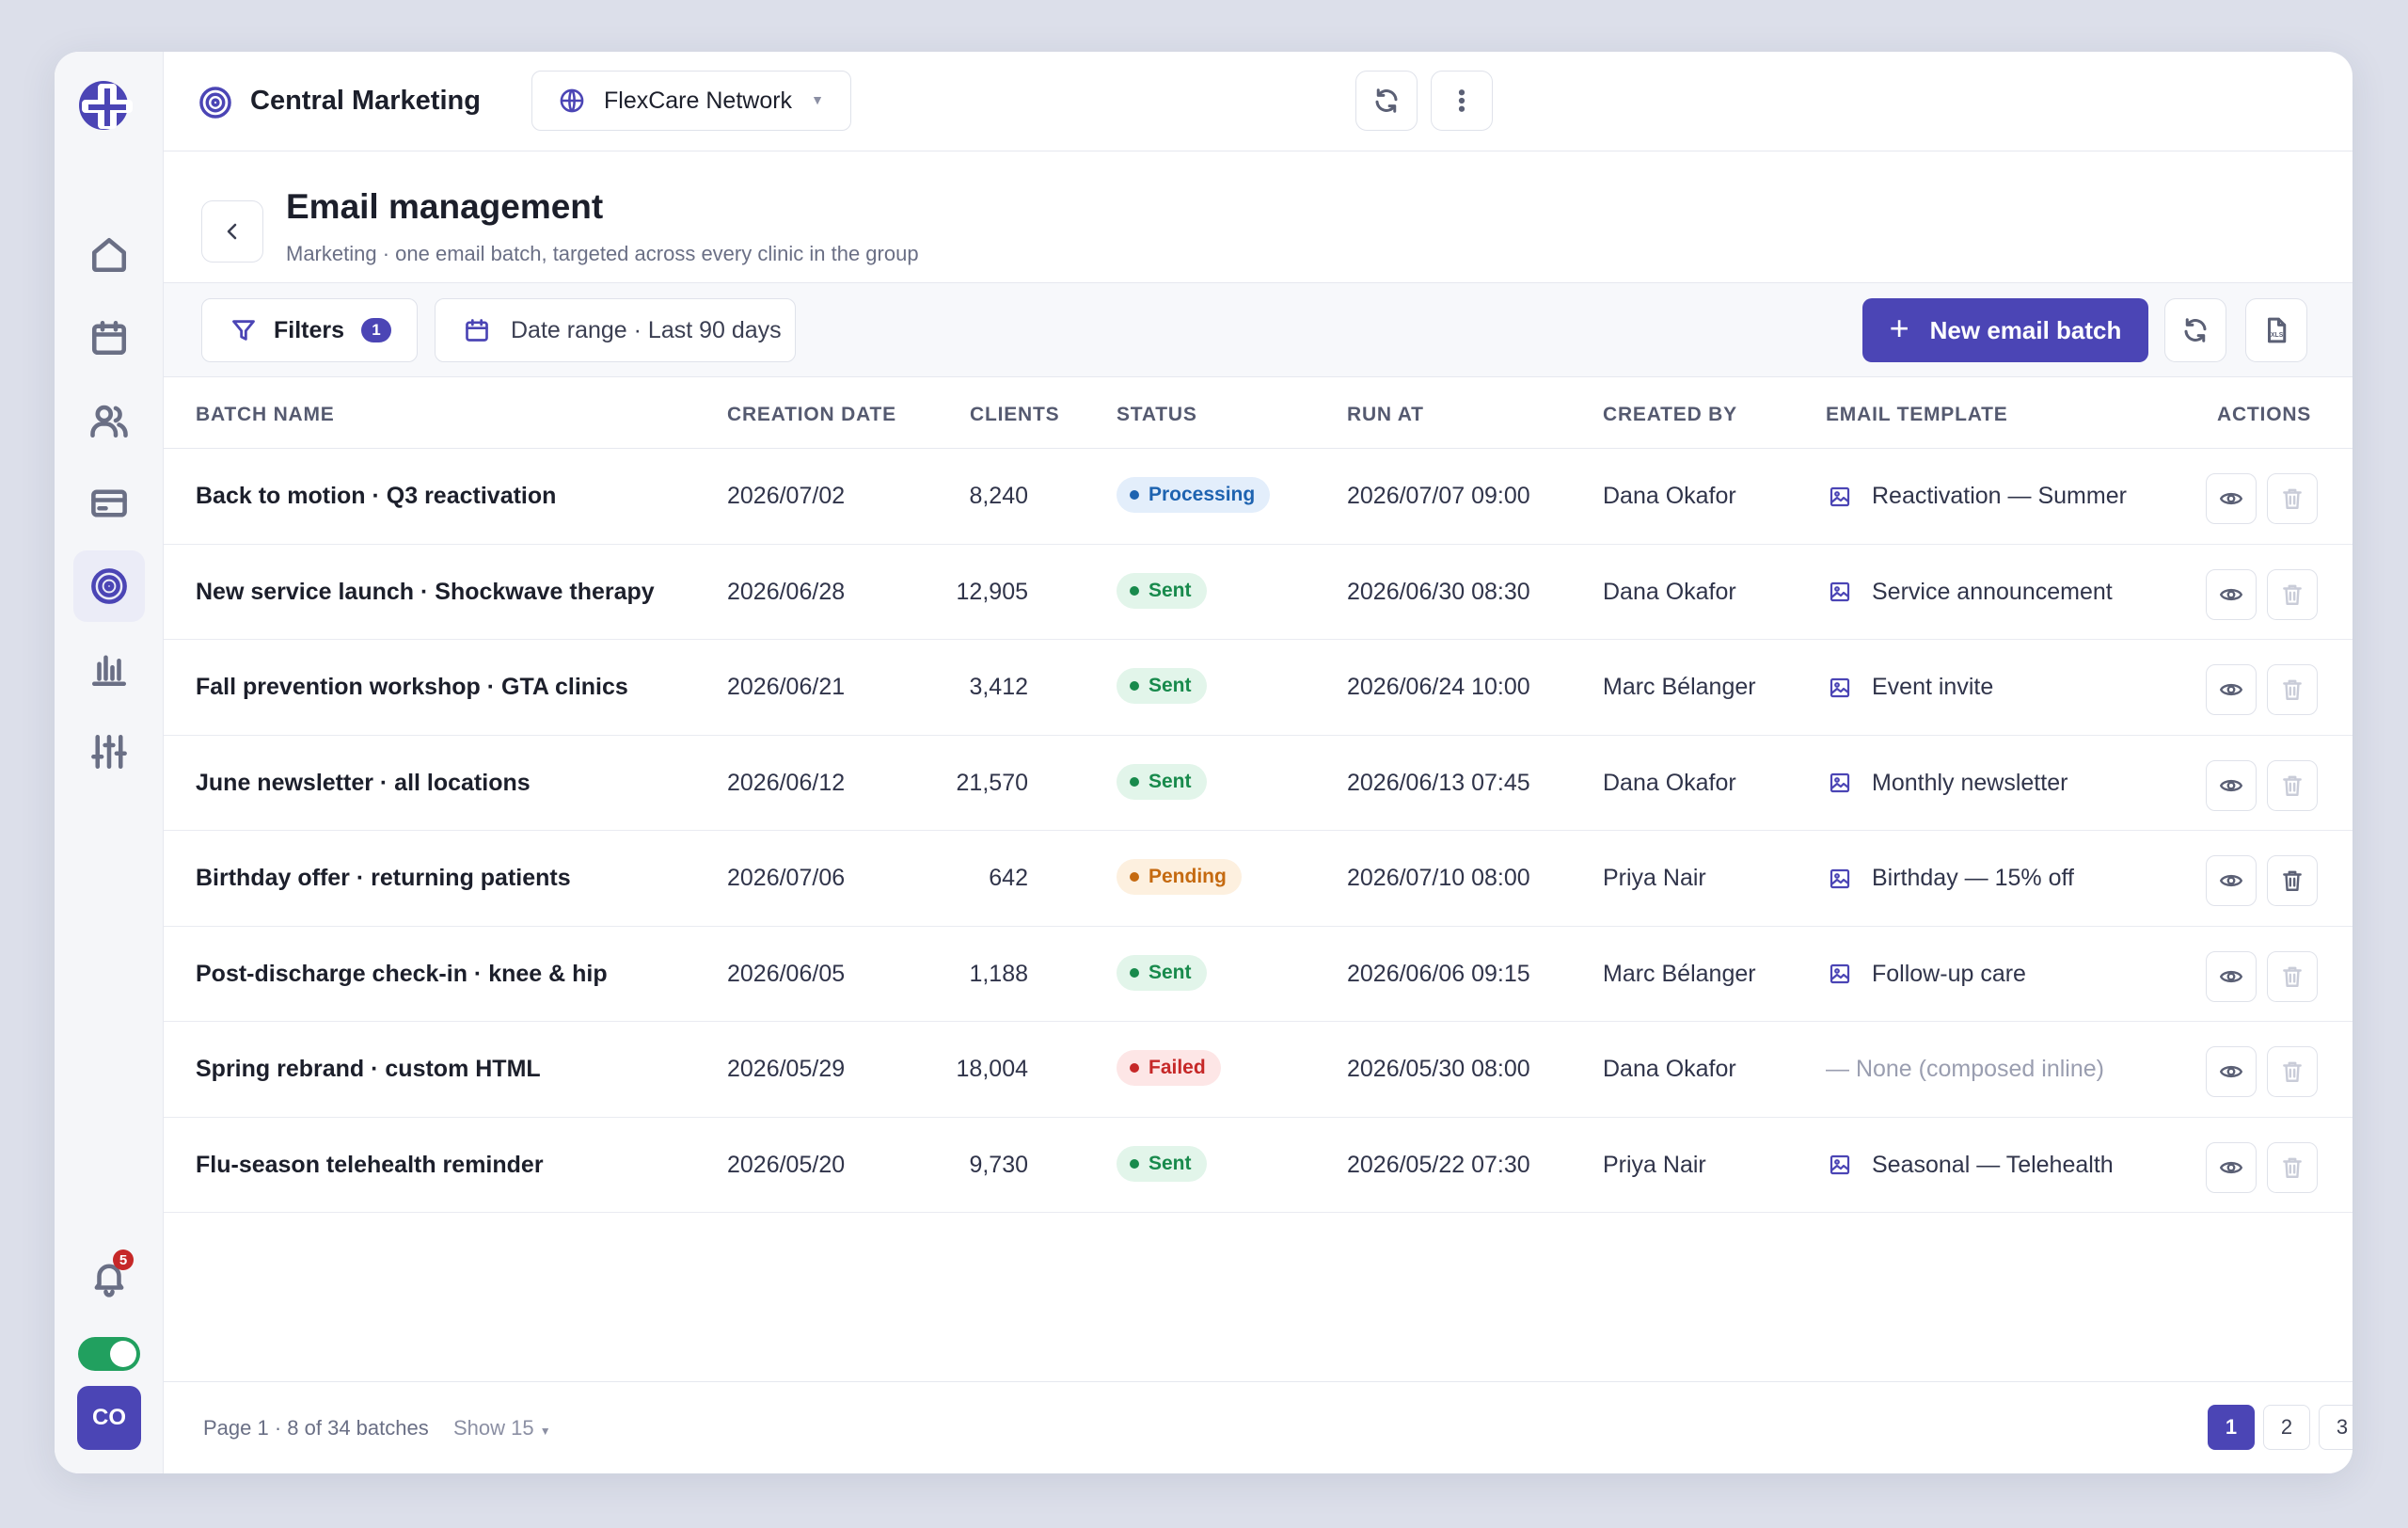 The width and height of the screenshot is (2408, 1528). I want to click on card-icon, so click(109, 503).